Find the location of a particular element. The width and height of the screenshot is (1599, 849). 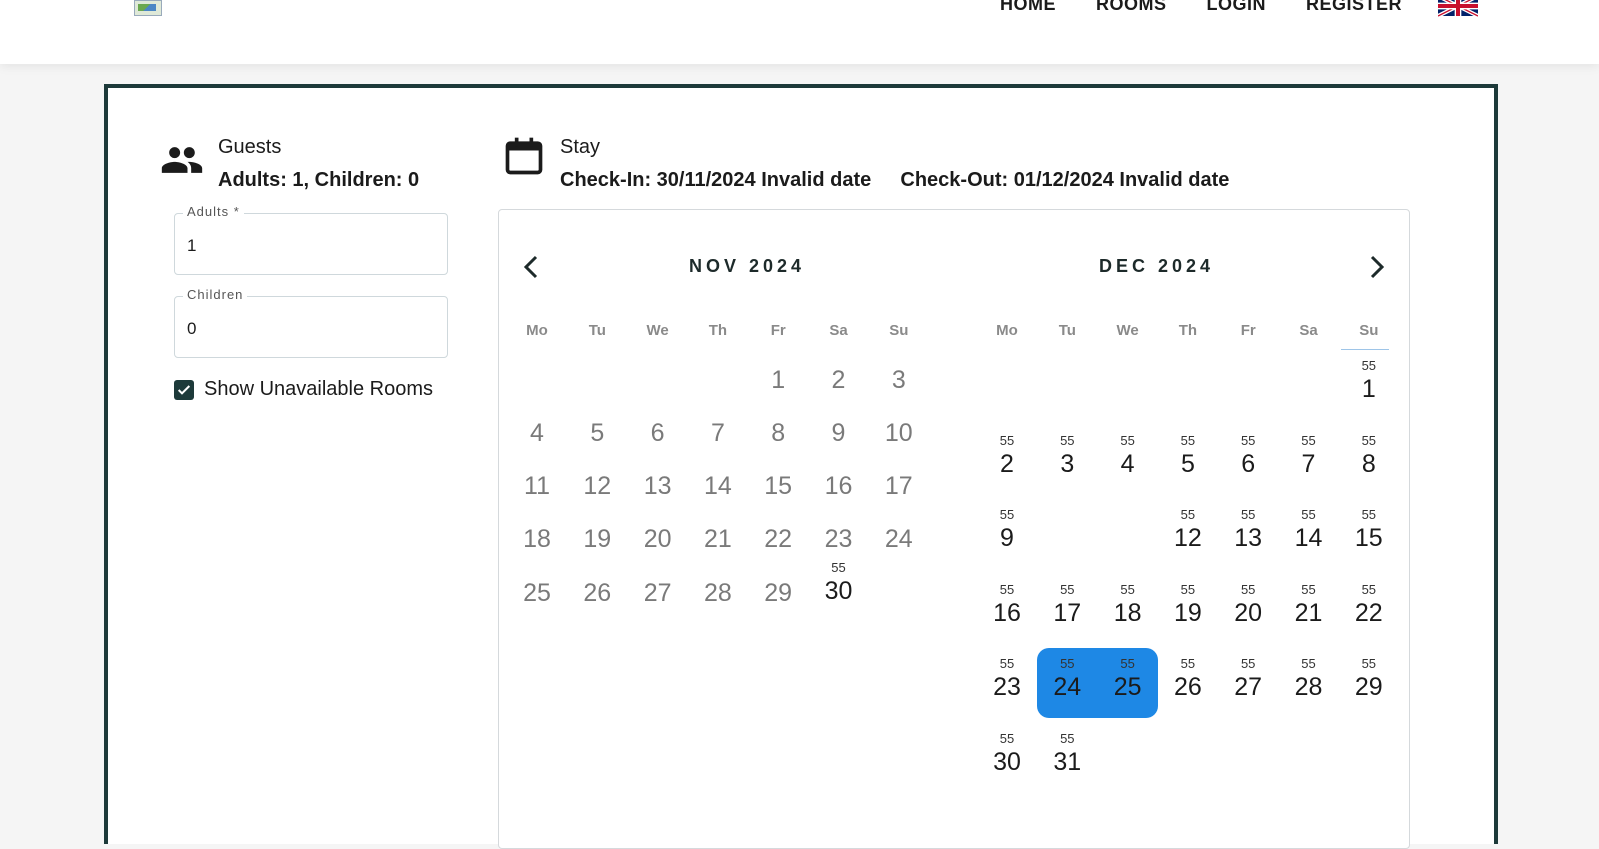

calendar-day: 55 3 is located at coordinates (1067, 468).